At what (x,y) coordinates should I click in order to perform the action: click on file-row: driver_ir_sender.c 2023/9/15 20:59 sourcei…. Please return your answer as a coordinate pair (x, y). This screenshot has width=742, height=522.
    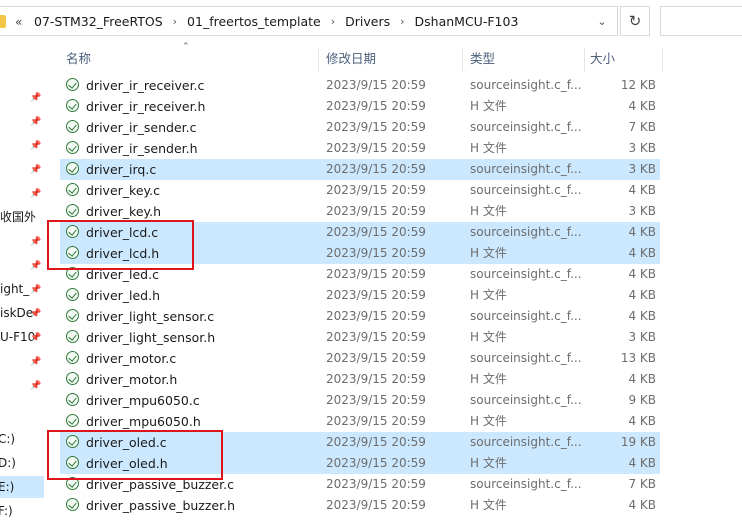
    Looking at the image, I should click on (360, 127).